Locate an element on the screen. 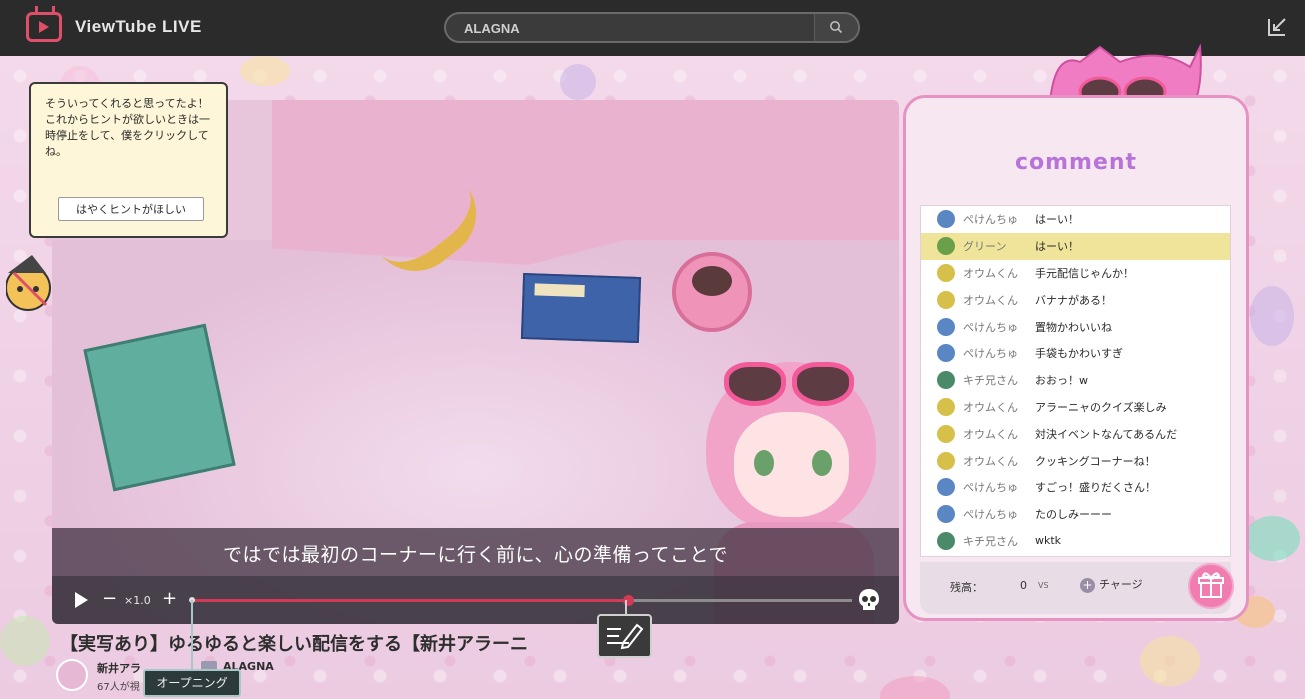 The width and height of the screenshot is (1305, 699). comment-row: ぺけんちゅ 置物かわいいね is located at coordinates (1075, 326).